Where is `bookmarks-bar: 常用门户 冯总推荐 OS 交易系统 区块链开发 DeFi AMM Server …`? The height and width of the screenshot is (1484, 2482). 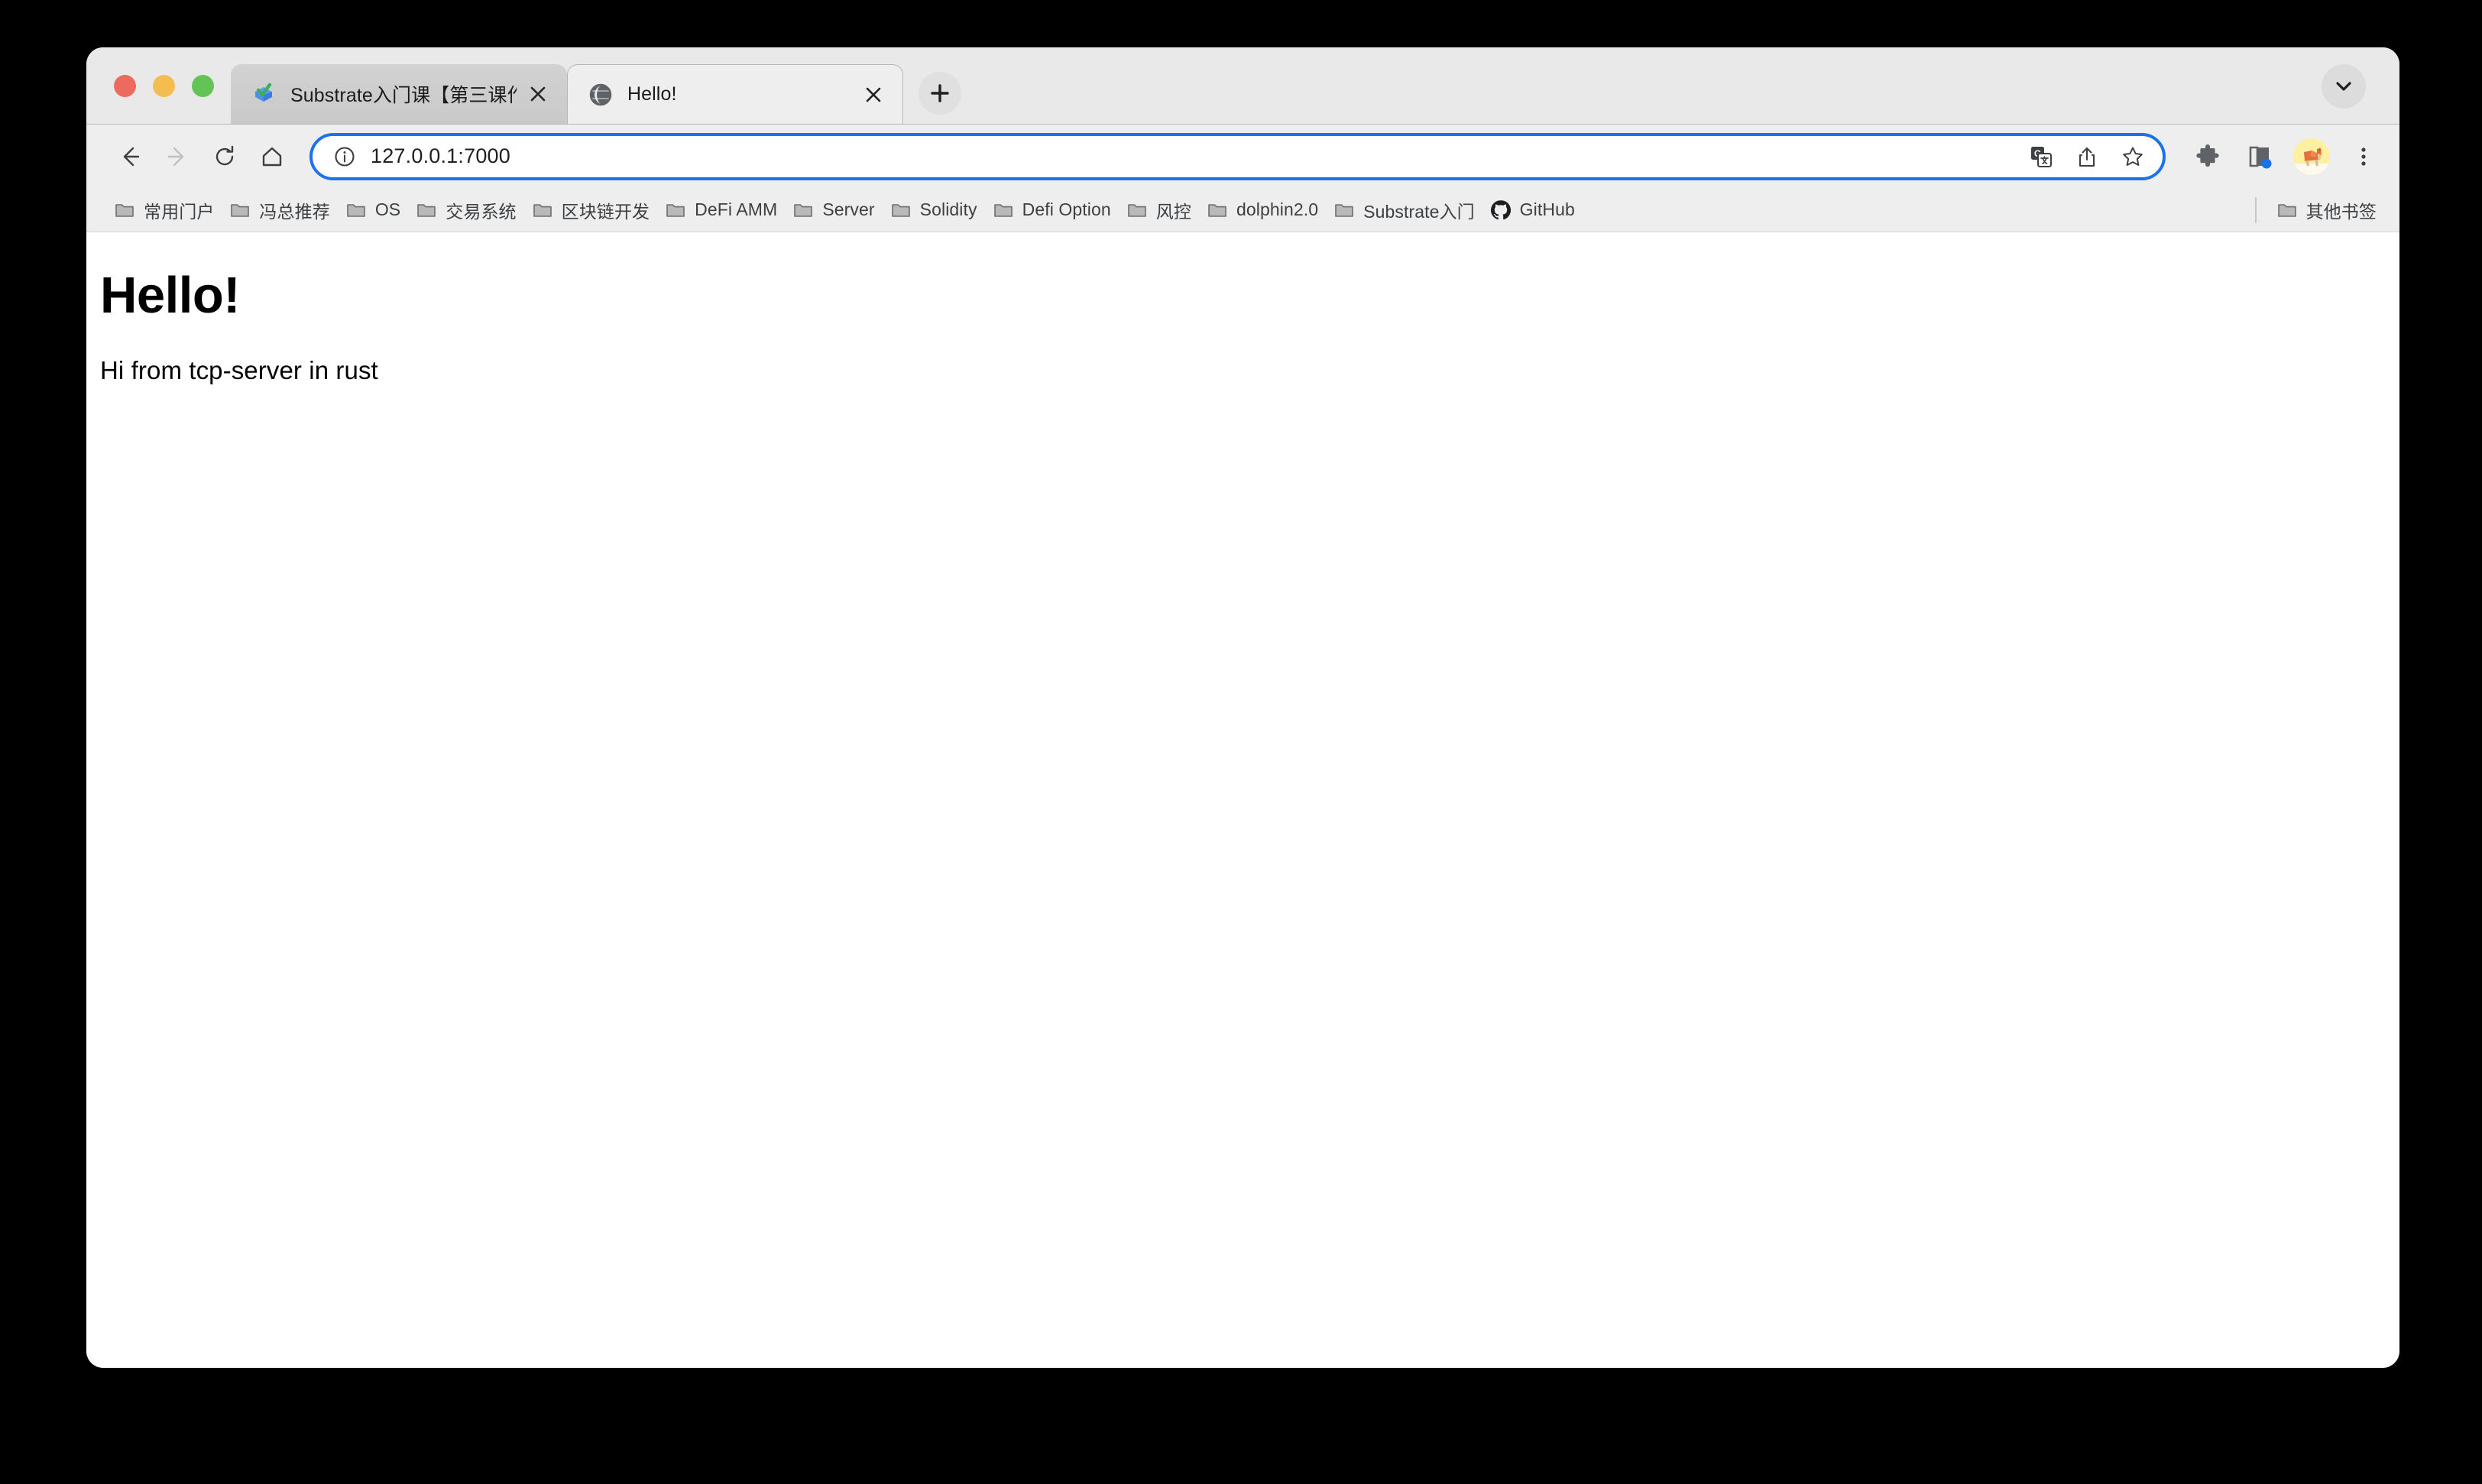
bookmarks-bar: 常用门户 冯总推荐 OS 交易系统 区块链开发 DeFi AMM Server … is located at coordinates (1242, 210).